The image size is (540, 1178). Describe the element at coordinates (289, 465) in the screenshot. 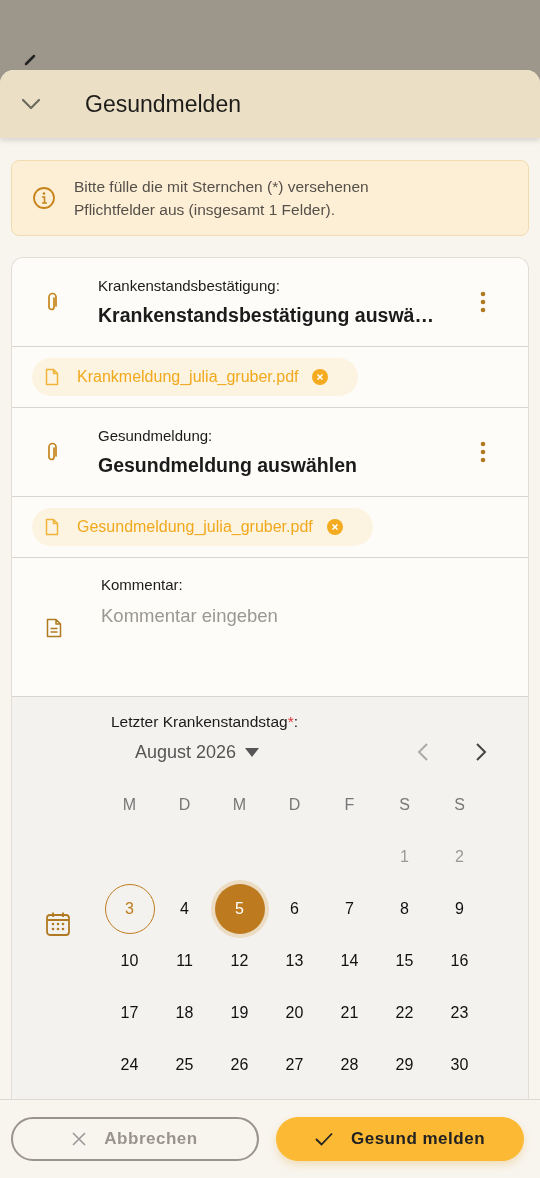

I see `file-select-field: Gesundmeldung auswählen` at that location.